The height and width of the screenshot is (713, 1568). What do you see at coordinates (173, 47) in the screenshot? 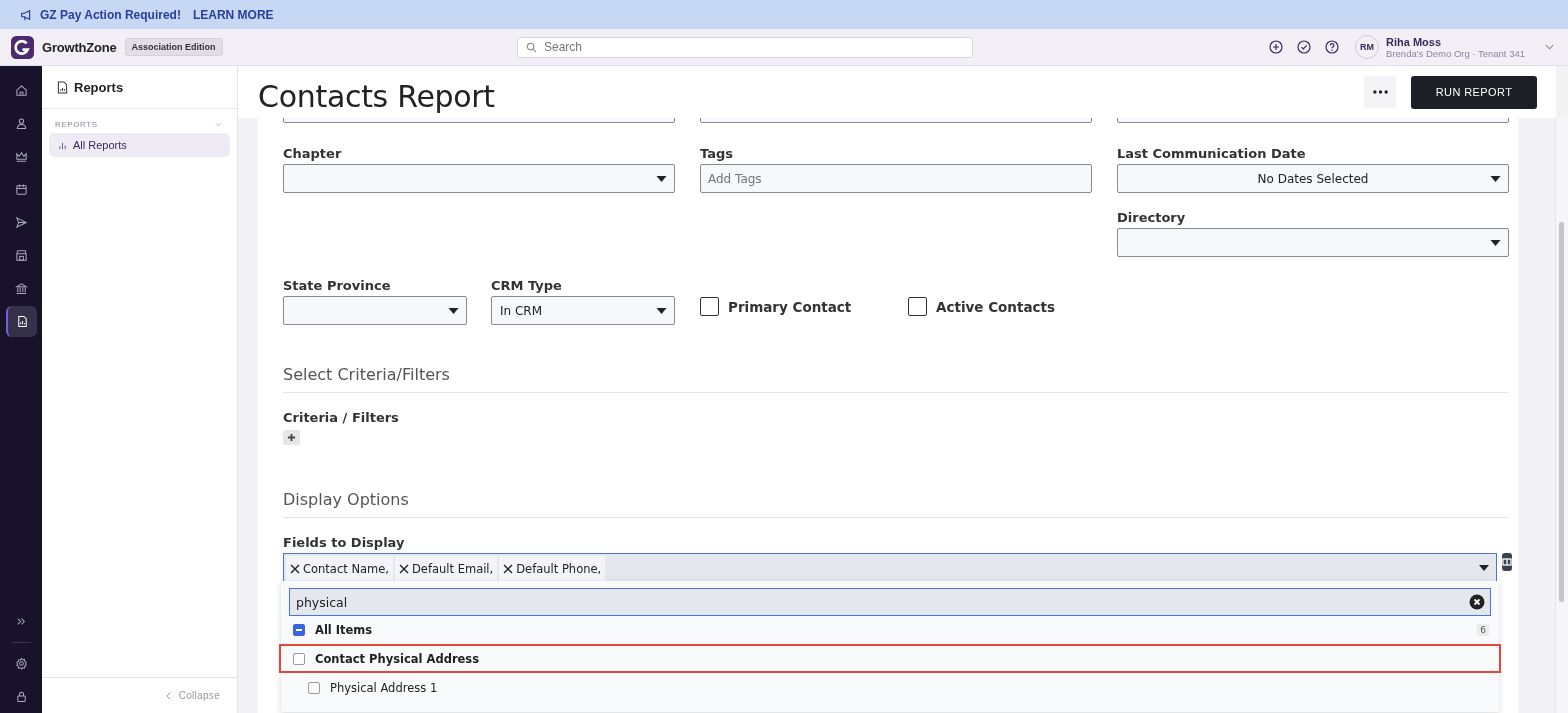
I see `edition-badge: Association Edition` at bounding box center [173, 47].